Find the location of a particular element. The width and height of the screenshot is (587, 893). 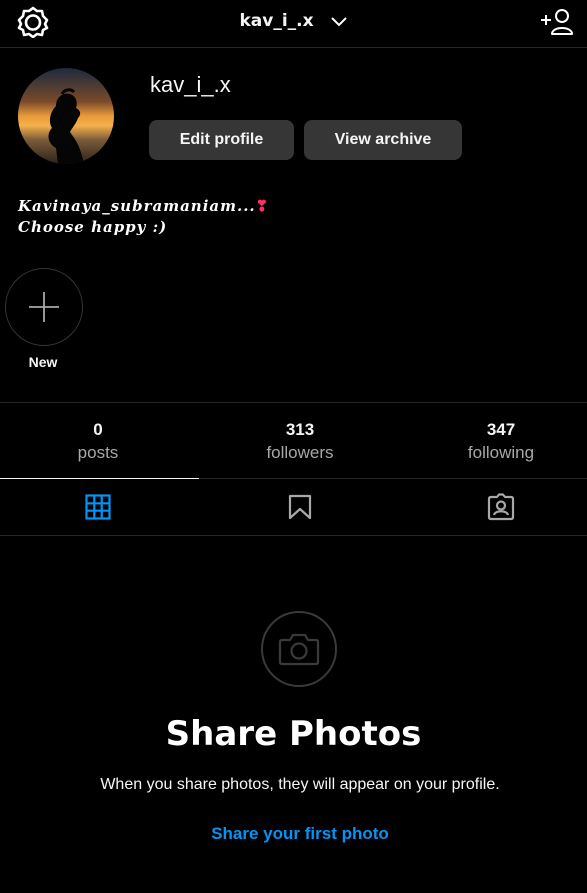

new-highlight-button is located at coordinates (44, 307).